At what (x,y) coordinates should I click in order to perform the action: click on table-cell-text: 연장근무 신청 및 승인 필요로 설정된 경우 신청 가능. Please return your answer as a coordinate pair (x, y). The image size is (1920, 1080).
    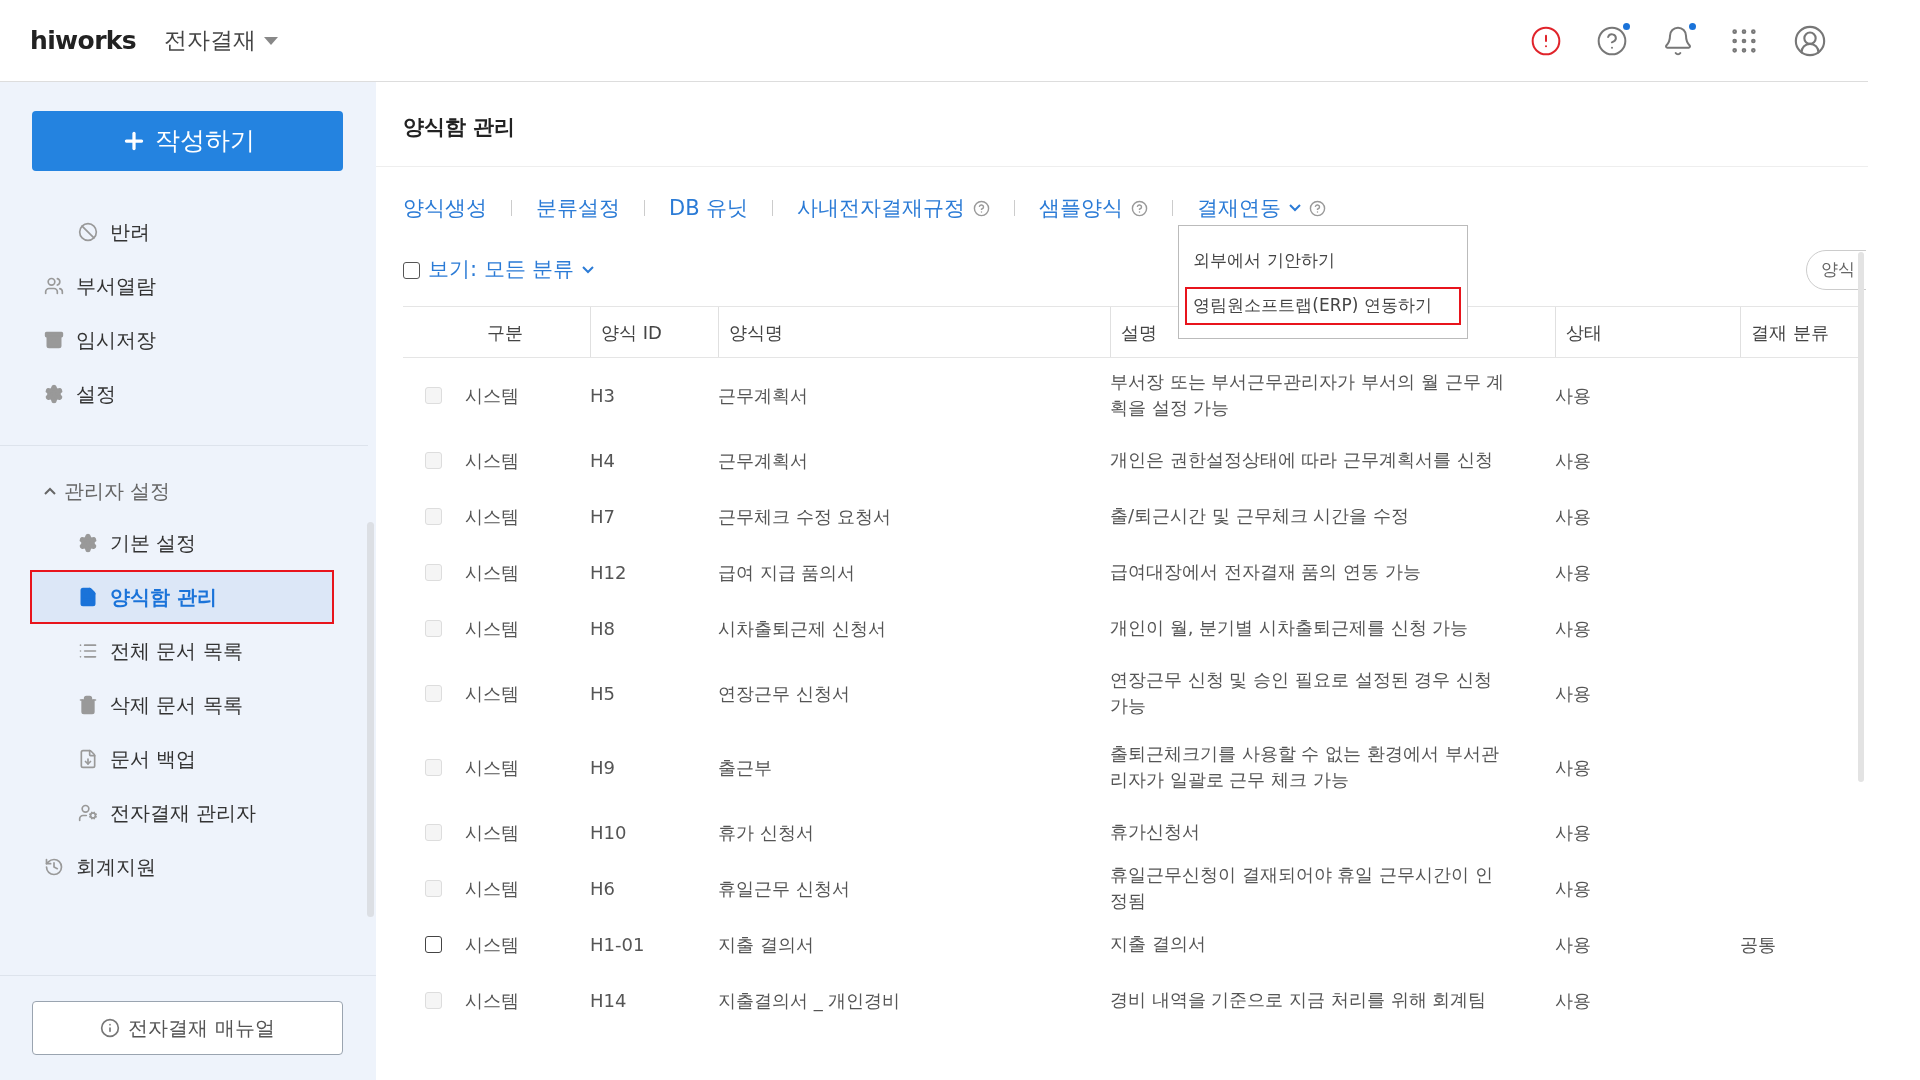
    Looking at the image, I should click on (1302, 693).